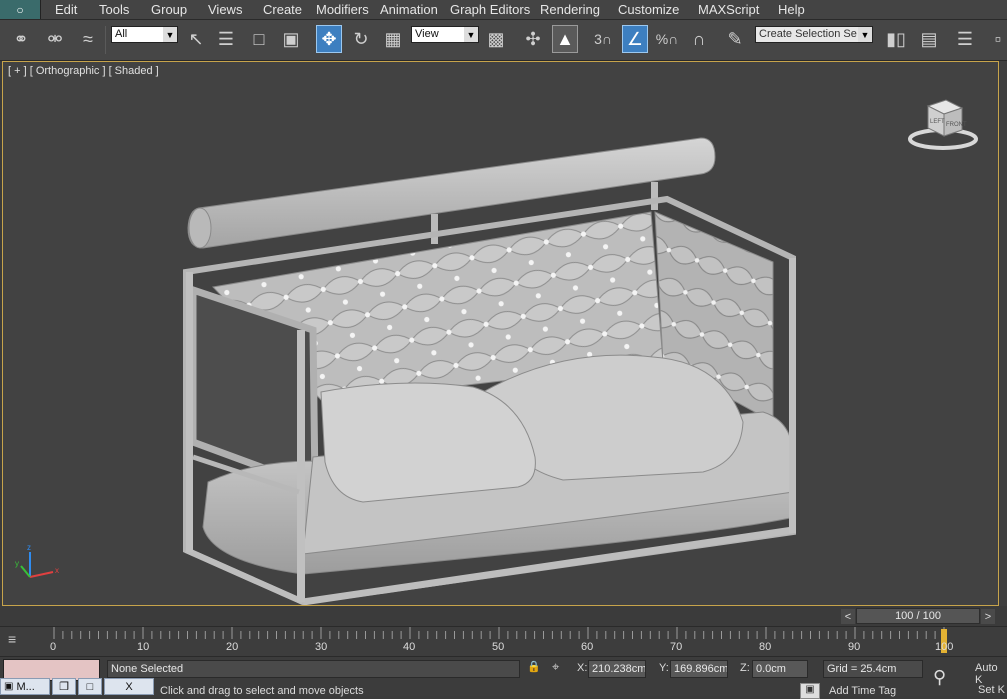 This screenshot has width=1007, height=699. Describe the element at coordinates (854, 647) in the screenshot. I see `tick-label: 90` at that location.